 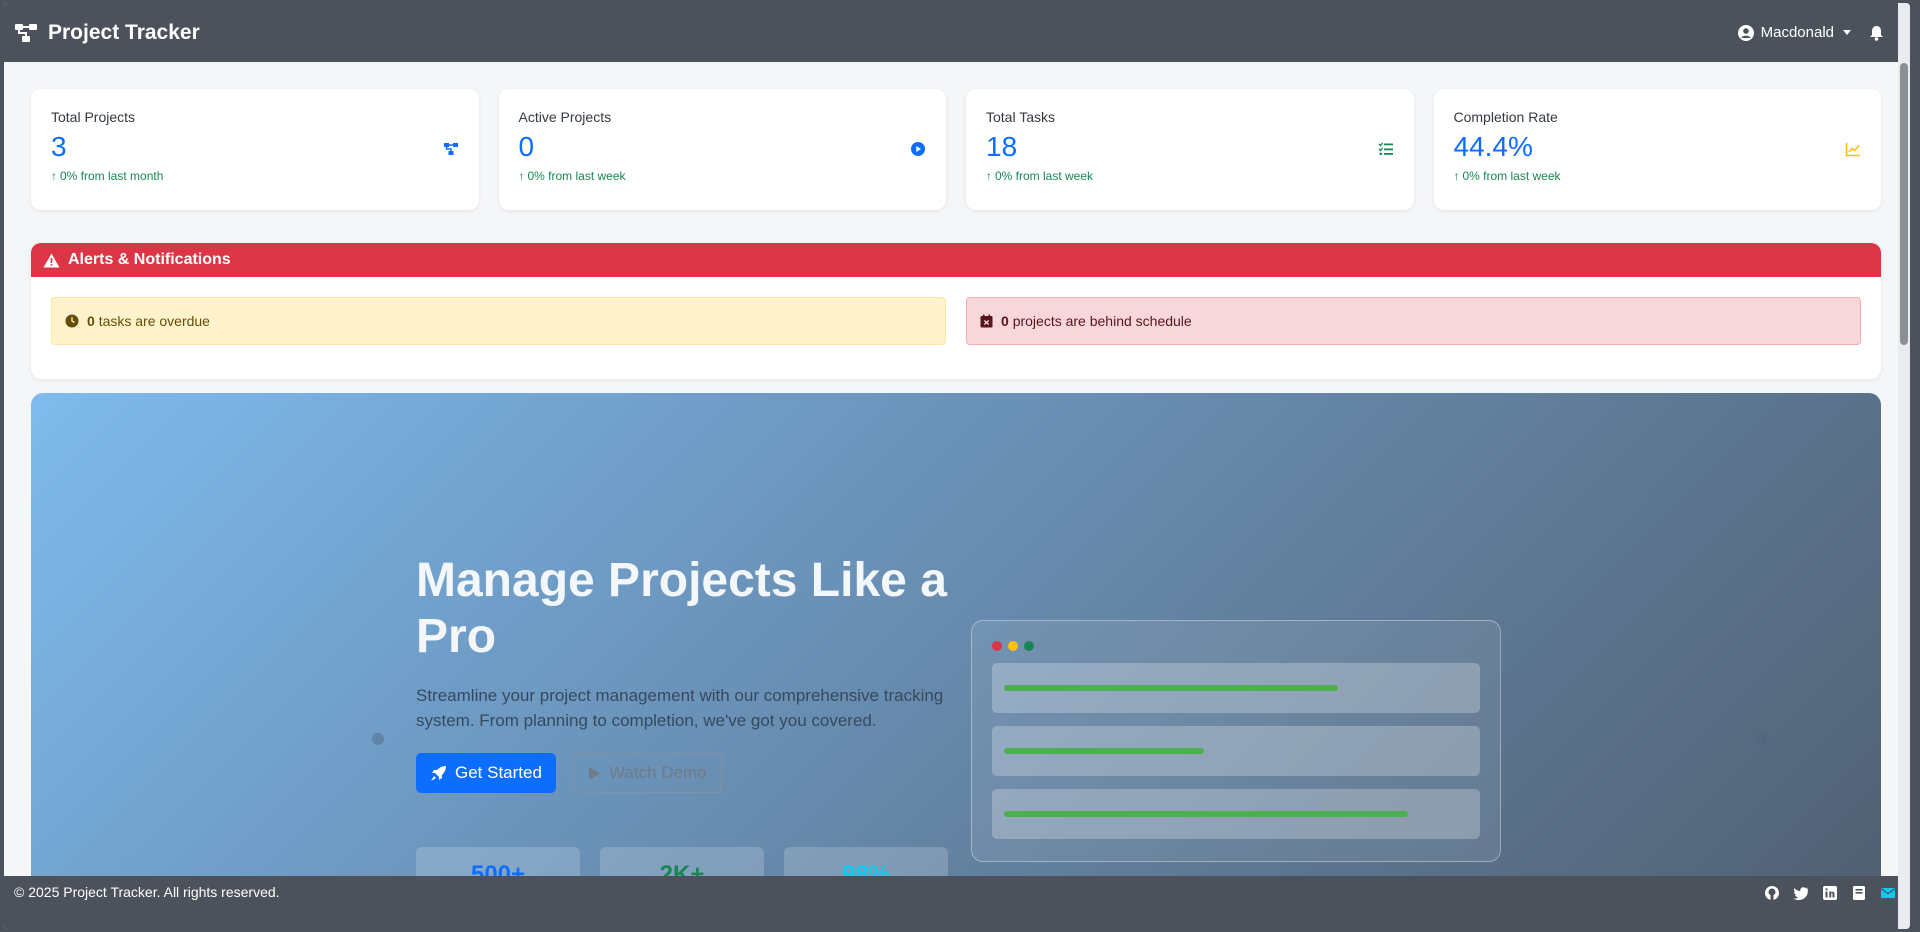 I want to click on scrollbar, so click(x=1904, y=466).